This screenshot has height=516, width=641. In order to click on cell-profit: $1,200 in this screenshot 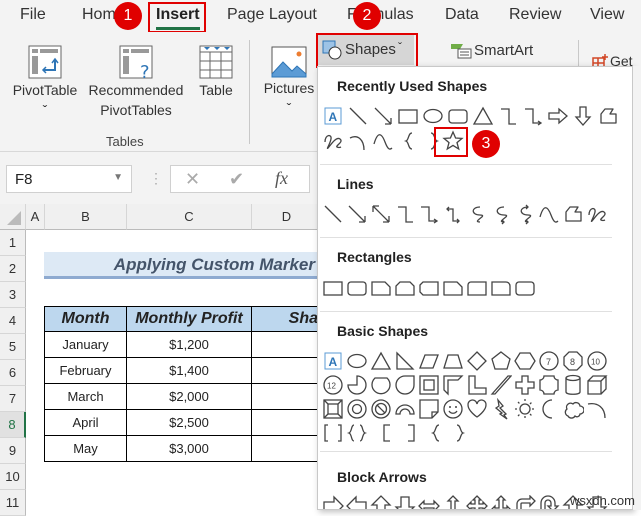, I will do `click(189, 344)`.